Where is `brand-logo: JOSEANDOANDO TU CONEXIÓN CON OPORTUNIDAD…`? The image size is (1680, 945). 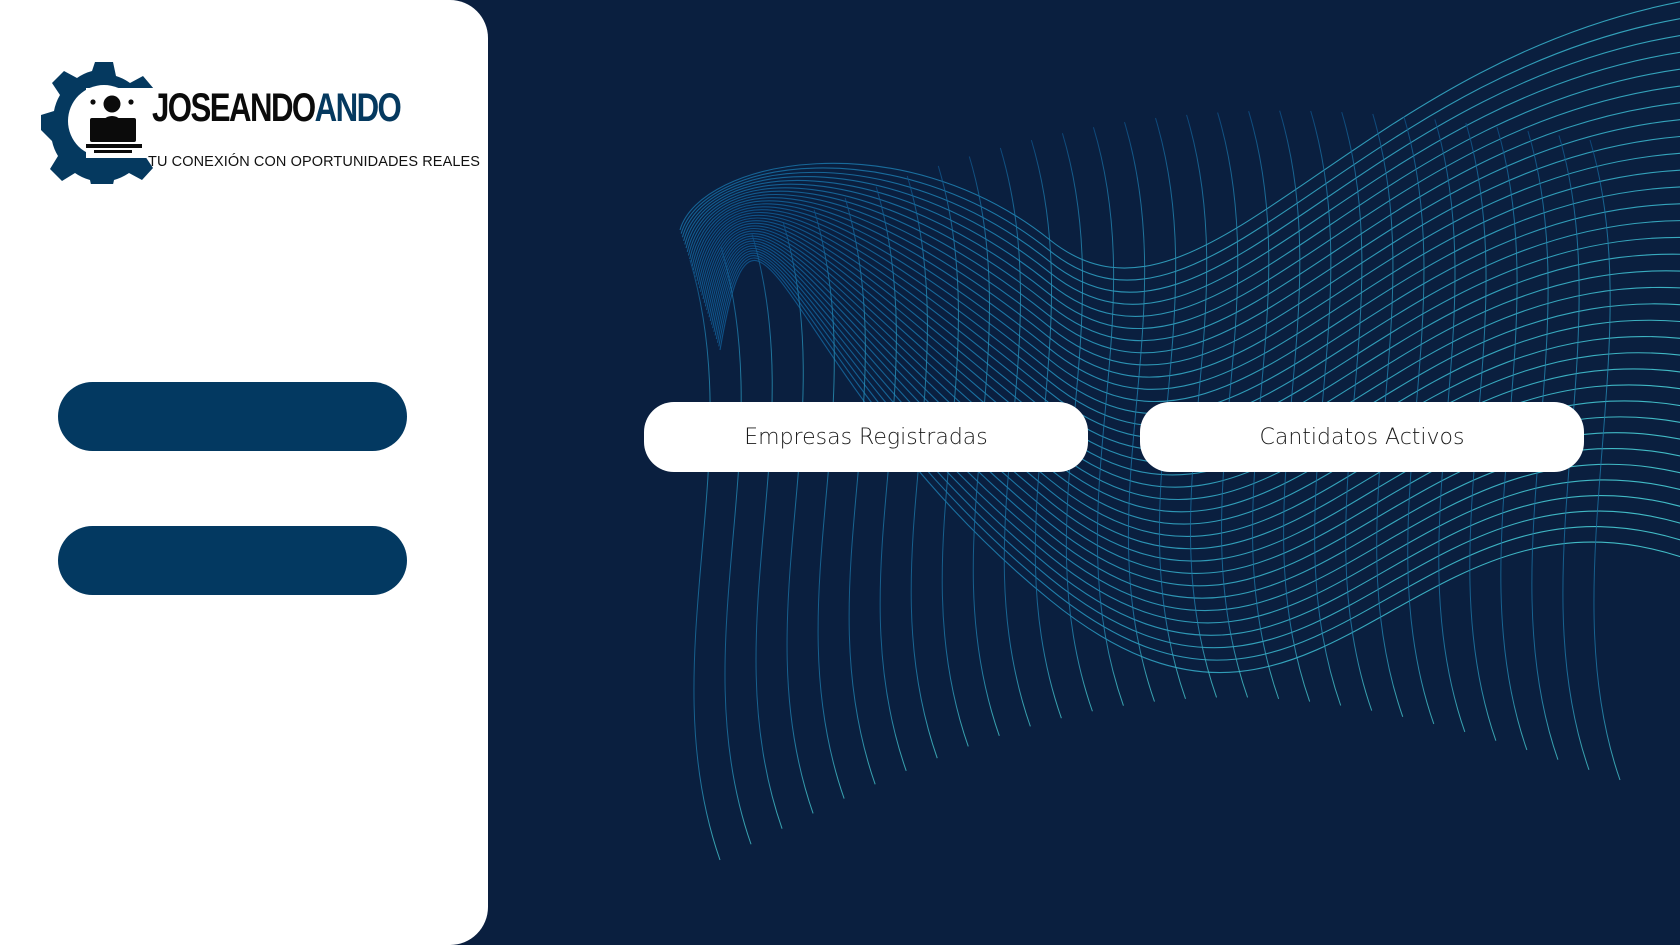 brand-logo: JOSEANDOANDO TU CONEXIÓN CON OPORTUNIDAD… is located at coordinates (260, 122).